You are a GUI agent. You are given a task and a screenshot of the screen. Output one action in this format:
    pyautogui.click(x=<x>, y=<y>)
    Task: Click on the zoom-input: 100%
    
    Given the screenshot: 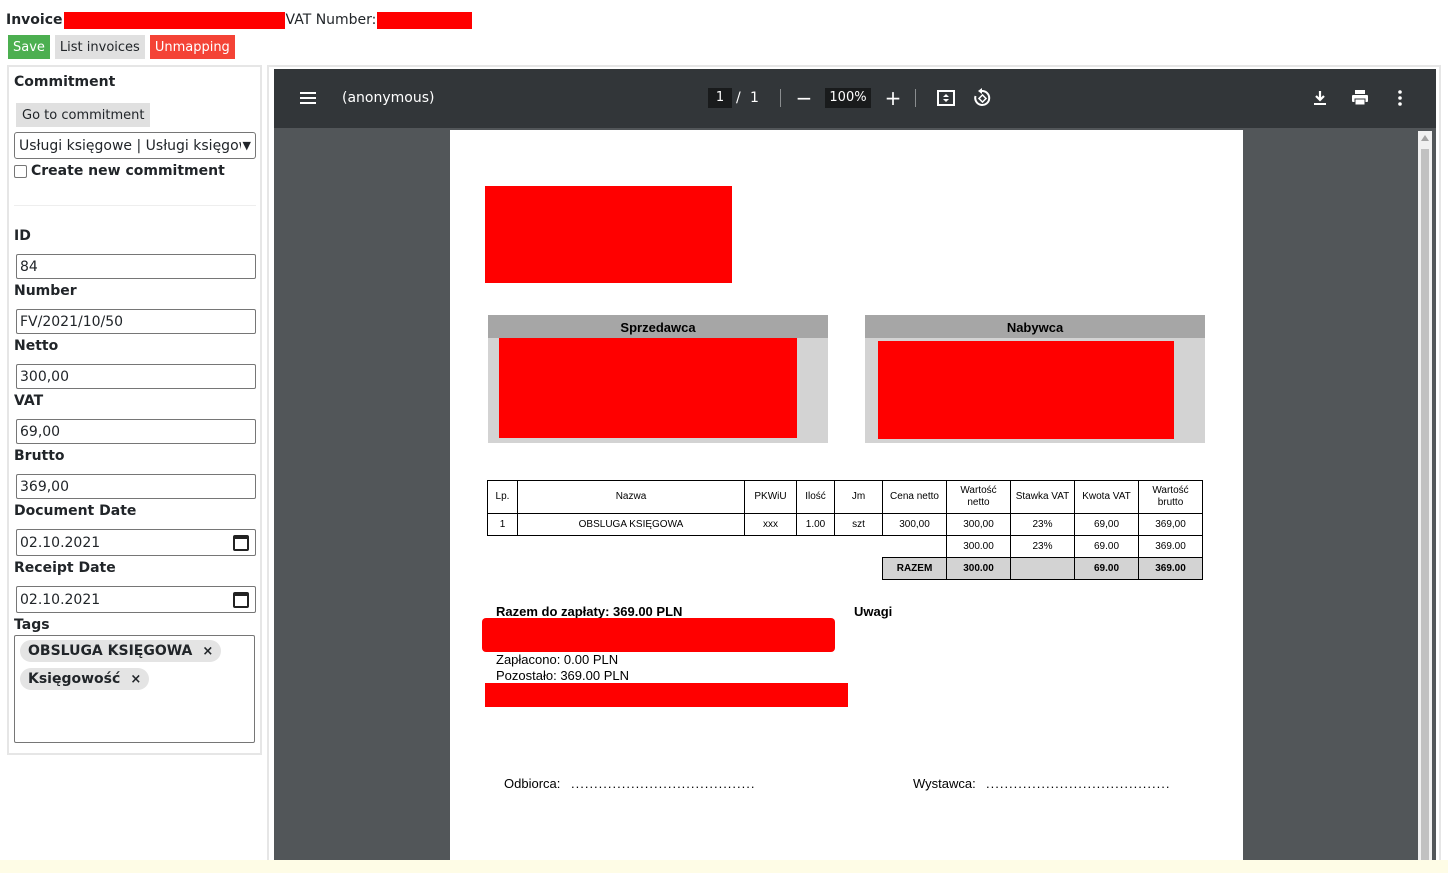 What is the action you would take?
    pyautogui.click(x=848, y=98)
    